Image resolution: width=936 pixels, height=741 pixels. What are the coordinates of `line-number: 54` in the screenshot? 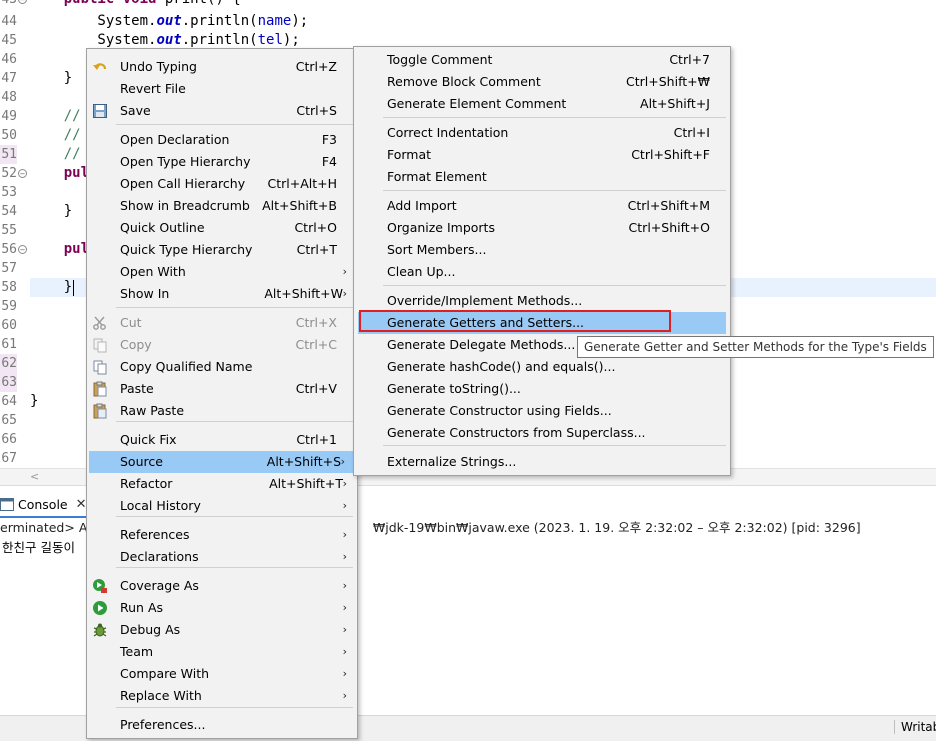 It's located at (9, 211).